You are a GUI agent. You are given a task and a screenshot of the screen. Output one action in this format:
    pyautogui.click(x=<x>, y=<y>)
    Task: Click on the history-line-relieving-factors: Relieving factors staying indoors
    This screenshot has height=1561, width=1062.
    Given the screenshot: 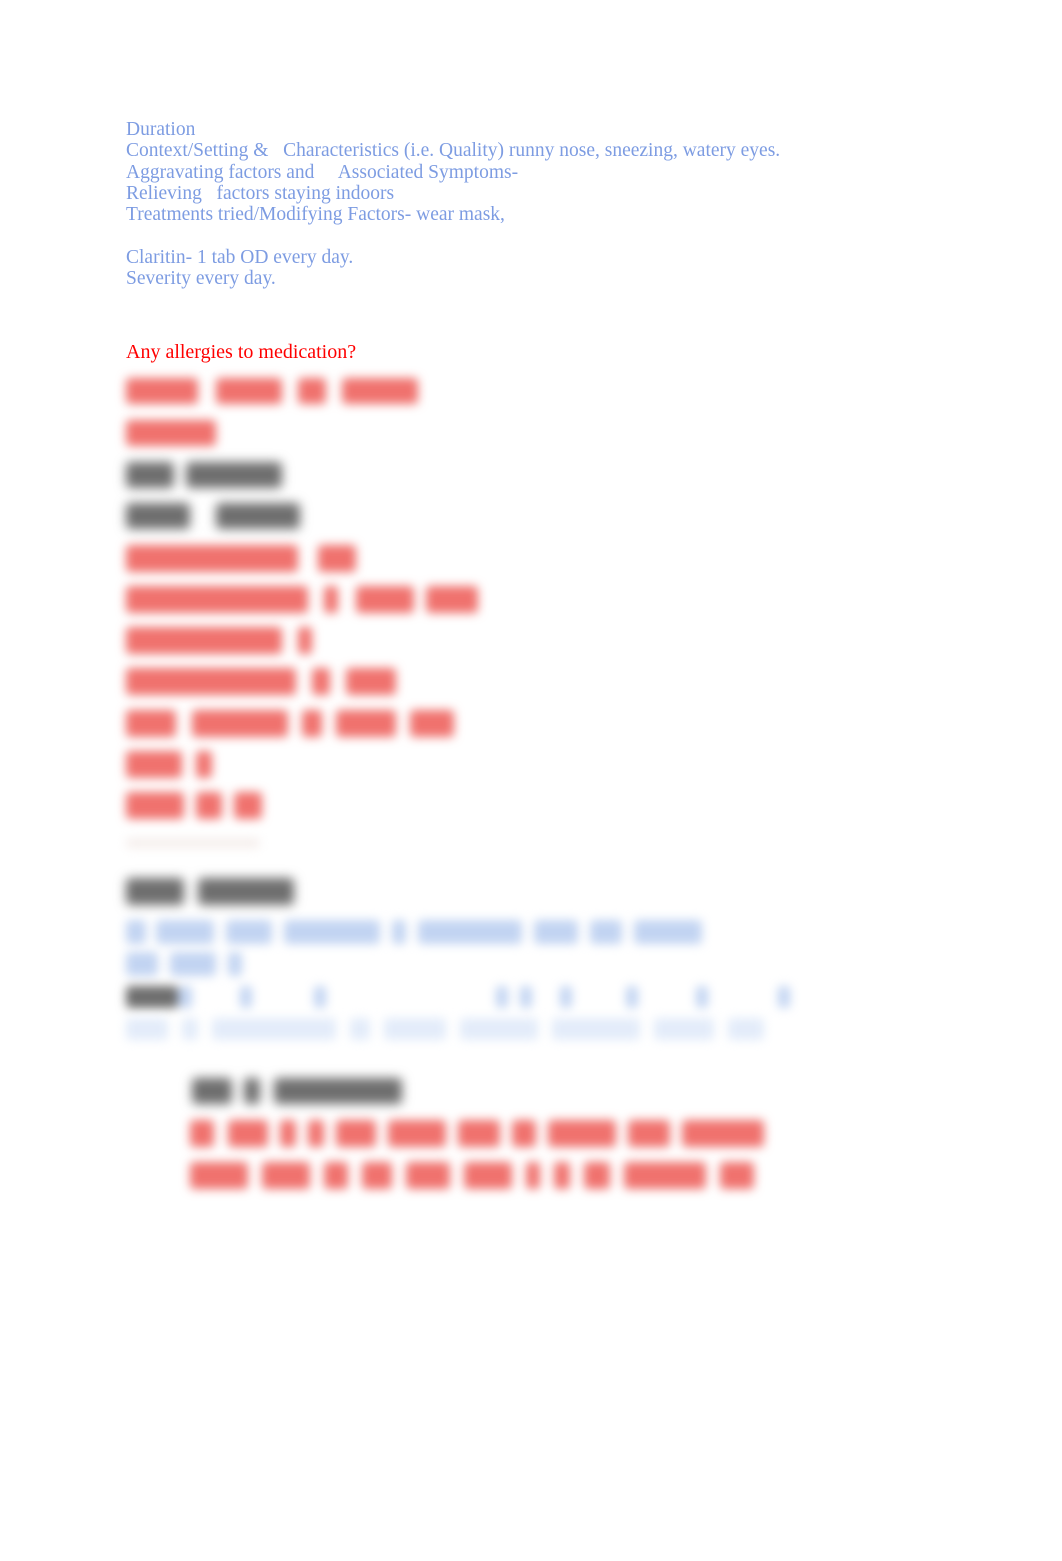 What is the action you would take?
    pyautogui.click(x=260, y=193)
    